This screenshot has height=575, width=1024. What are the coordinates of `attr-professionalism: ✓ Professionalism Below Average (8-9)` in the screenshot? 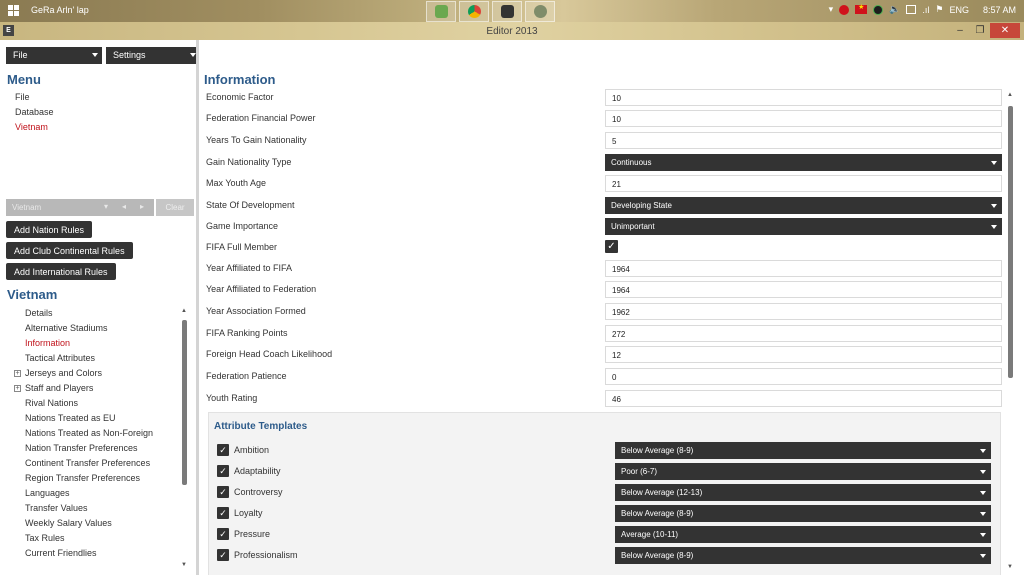 It's located at (605, 555).